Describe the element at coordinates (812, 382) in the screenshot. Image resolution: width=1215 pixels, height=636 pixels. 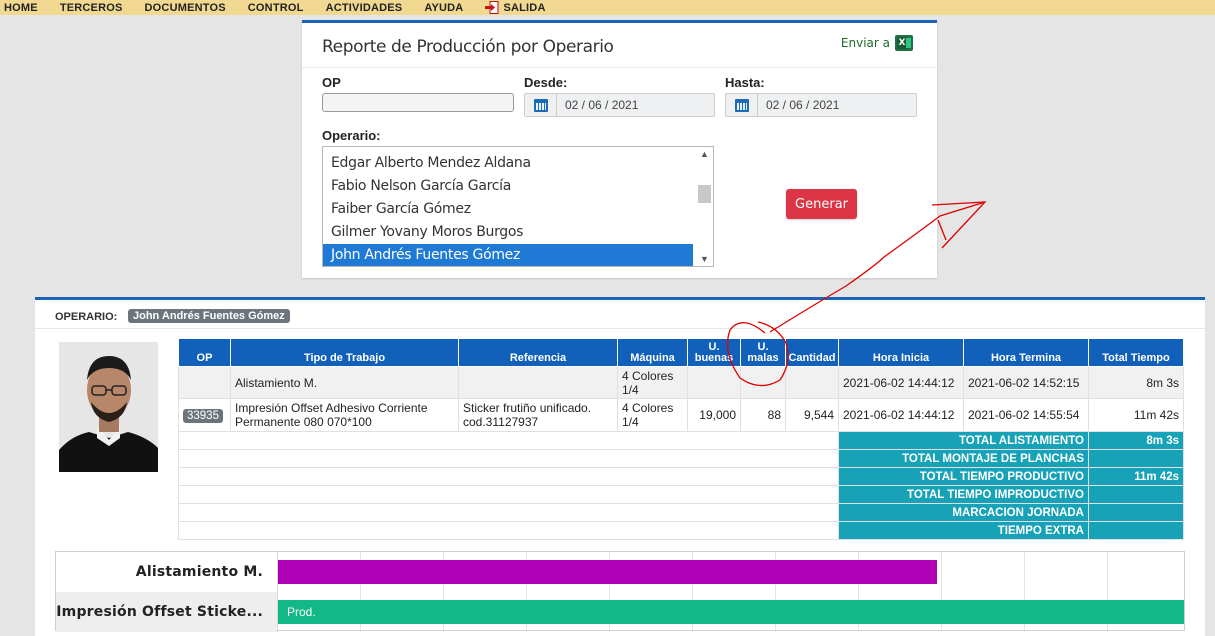
I see `cell-cantidad` at that location.